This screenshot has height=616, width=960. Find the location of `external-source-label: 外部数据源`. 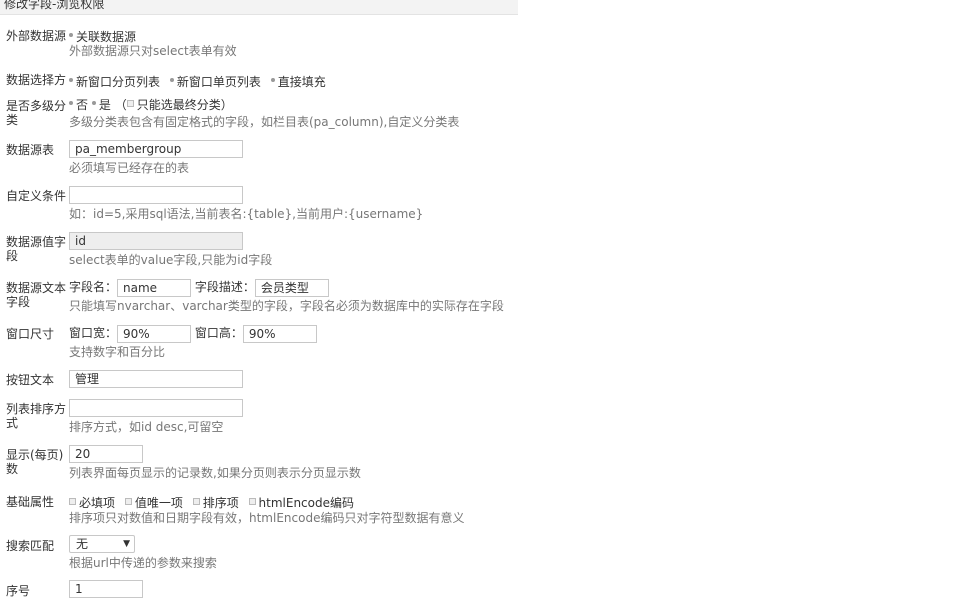

external-source-label: 外部数据源 is located at coordinates (36, 36).